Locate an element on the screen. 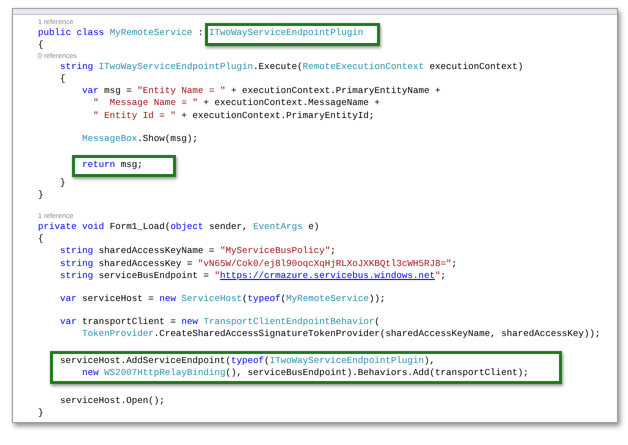  code-line: private void Form1_Load(object sender, EventArgs e) is located at coordinates (179, 227).